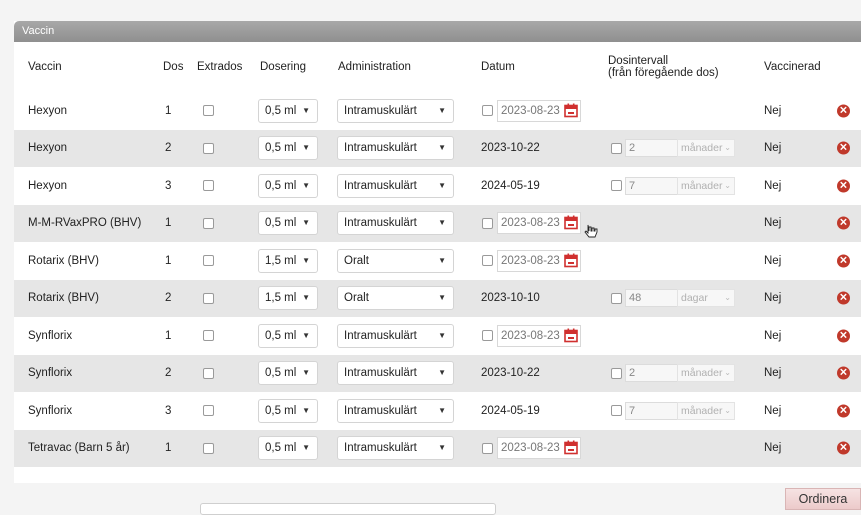 The image size is (861, 515). What do you see at coordinates (727, 373) in the screenshot?
I see `chevron-down-icon: ⌄` at bounding box center [727, 373].